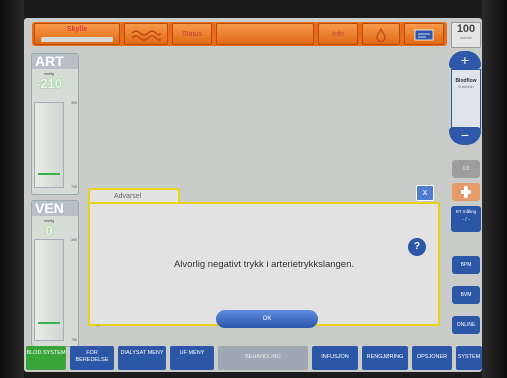  What do you see at coordinates (469, 358) in the screenshot?
I see `system-button: SYSTEM` at bounding box center [469, 358].